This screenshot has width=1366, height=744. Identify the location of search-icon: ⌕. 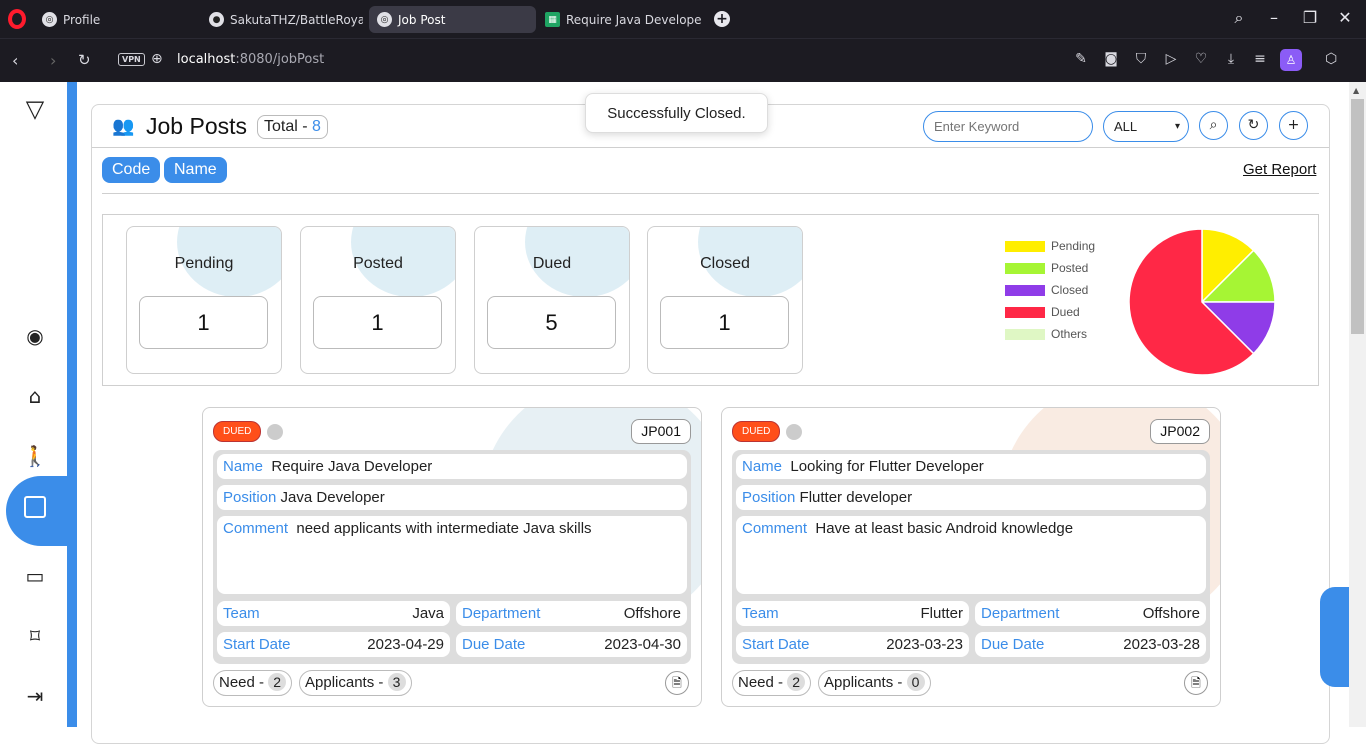
(1213, 125).